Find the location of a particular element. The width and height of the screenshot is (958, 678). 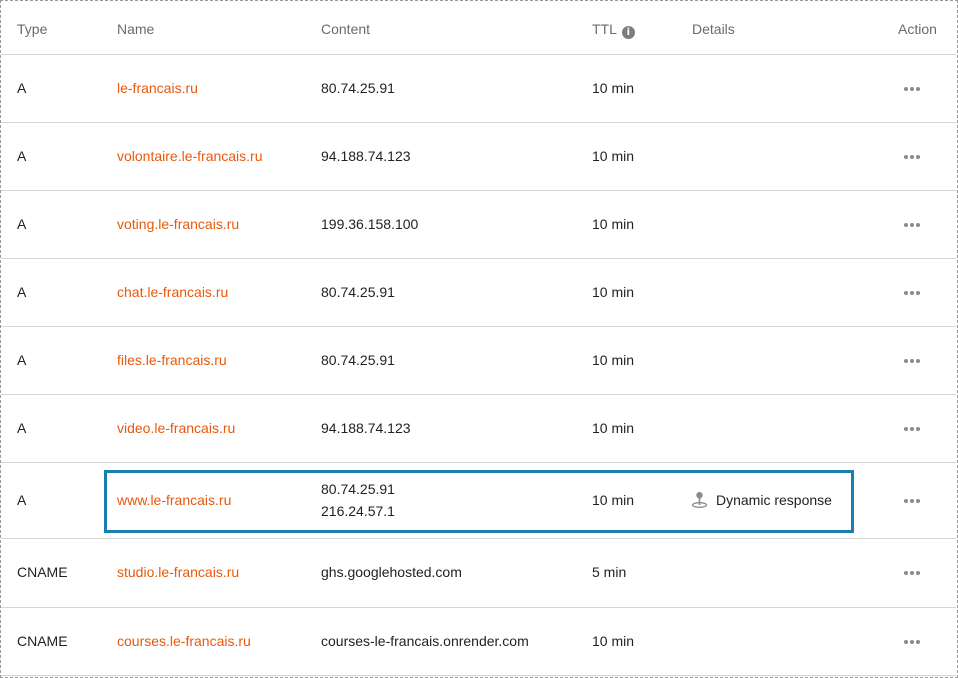

record-ttl: 5 min is located at coordinates (609, 572).